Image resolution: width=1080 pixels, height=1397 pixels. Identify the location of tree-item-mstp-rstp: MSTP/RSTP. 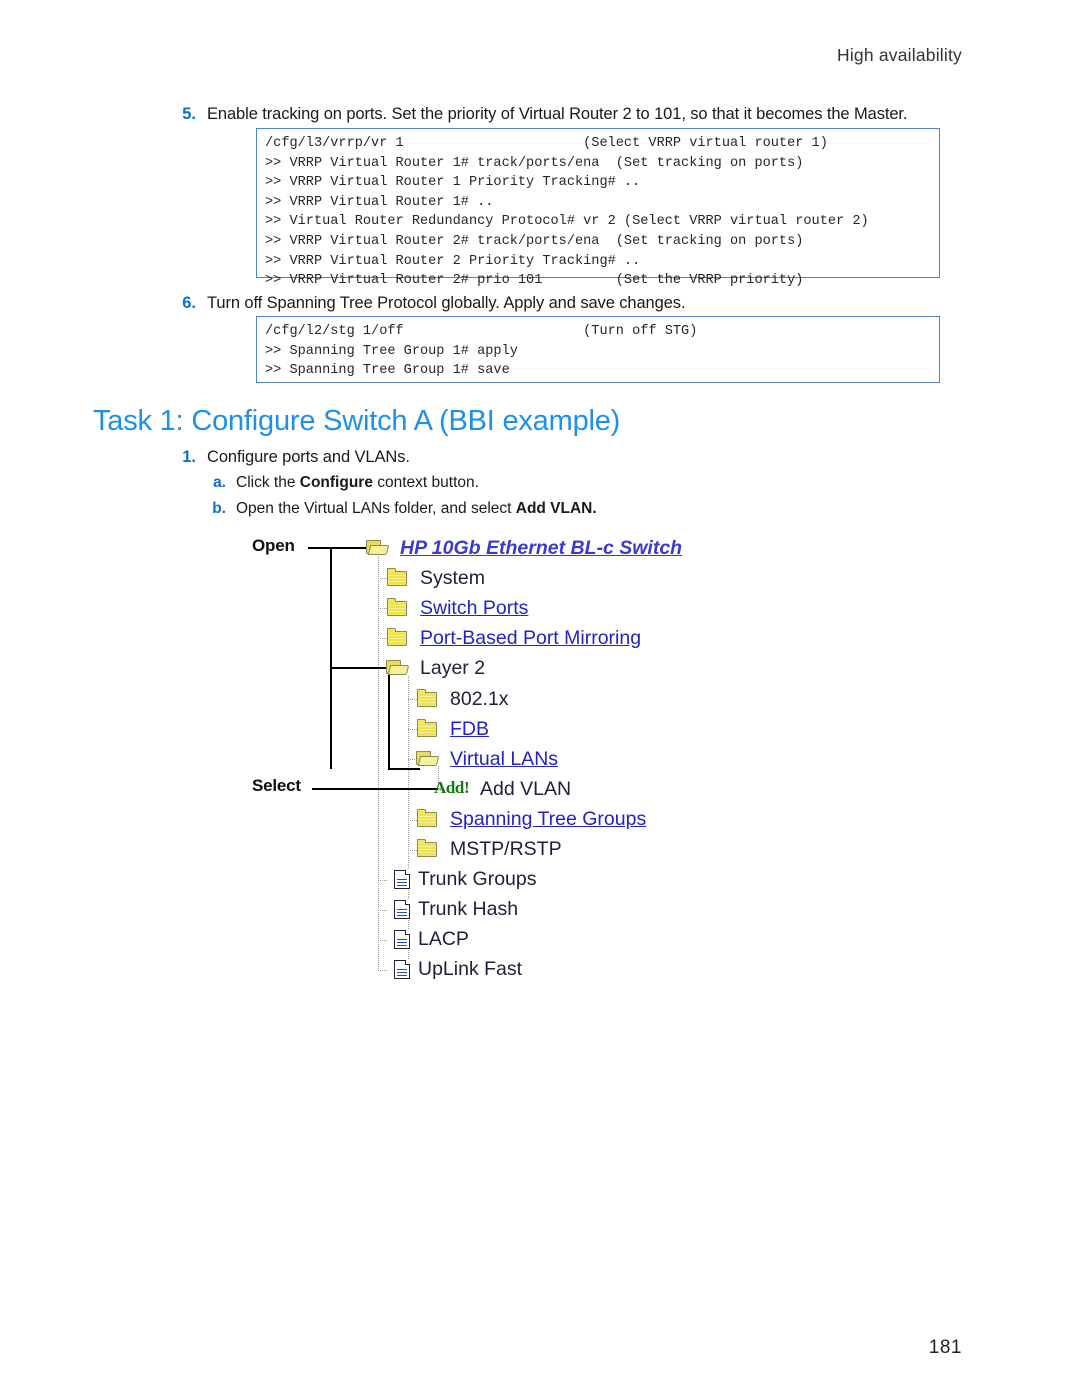
(488, 849).